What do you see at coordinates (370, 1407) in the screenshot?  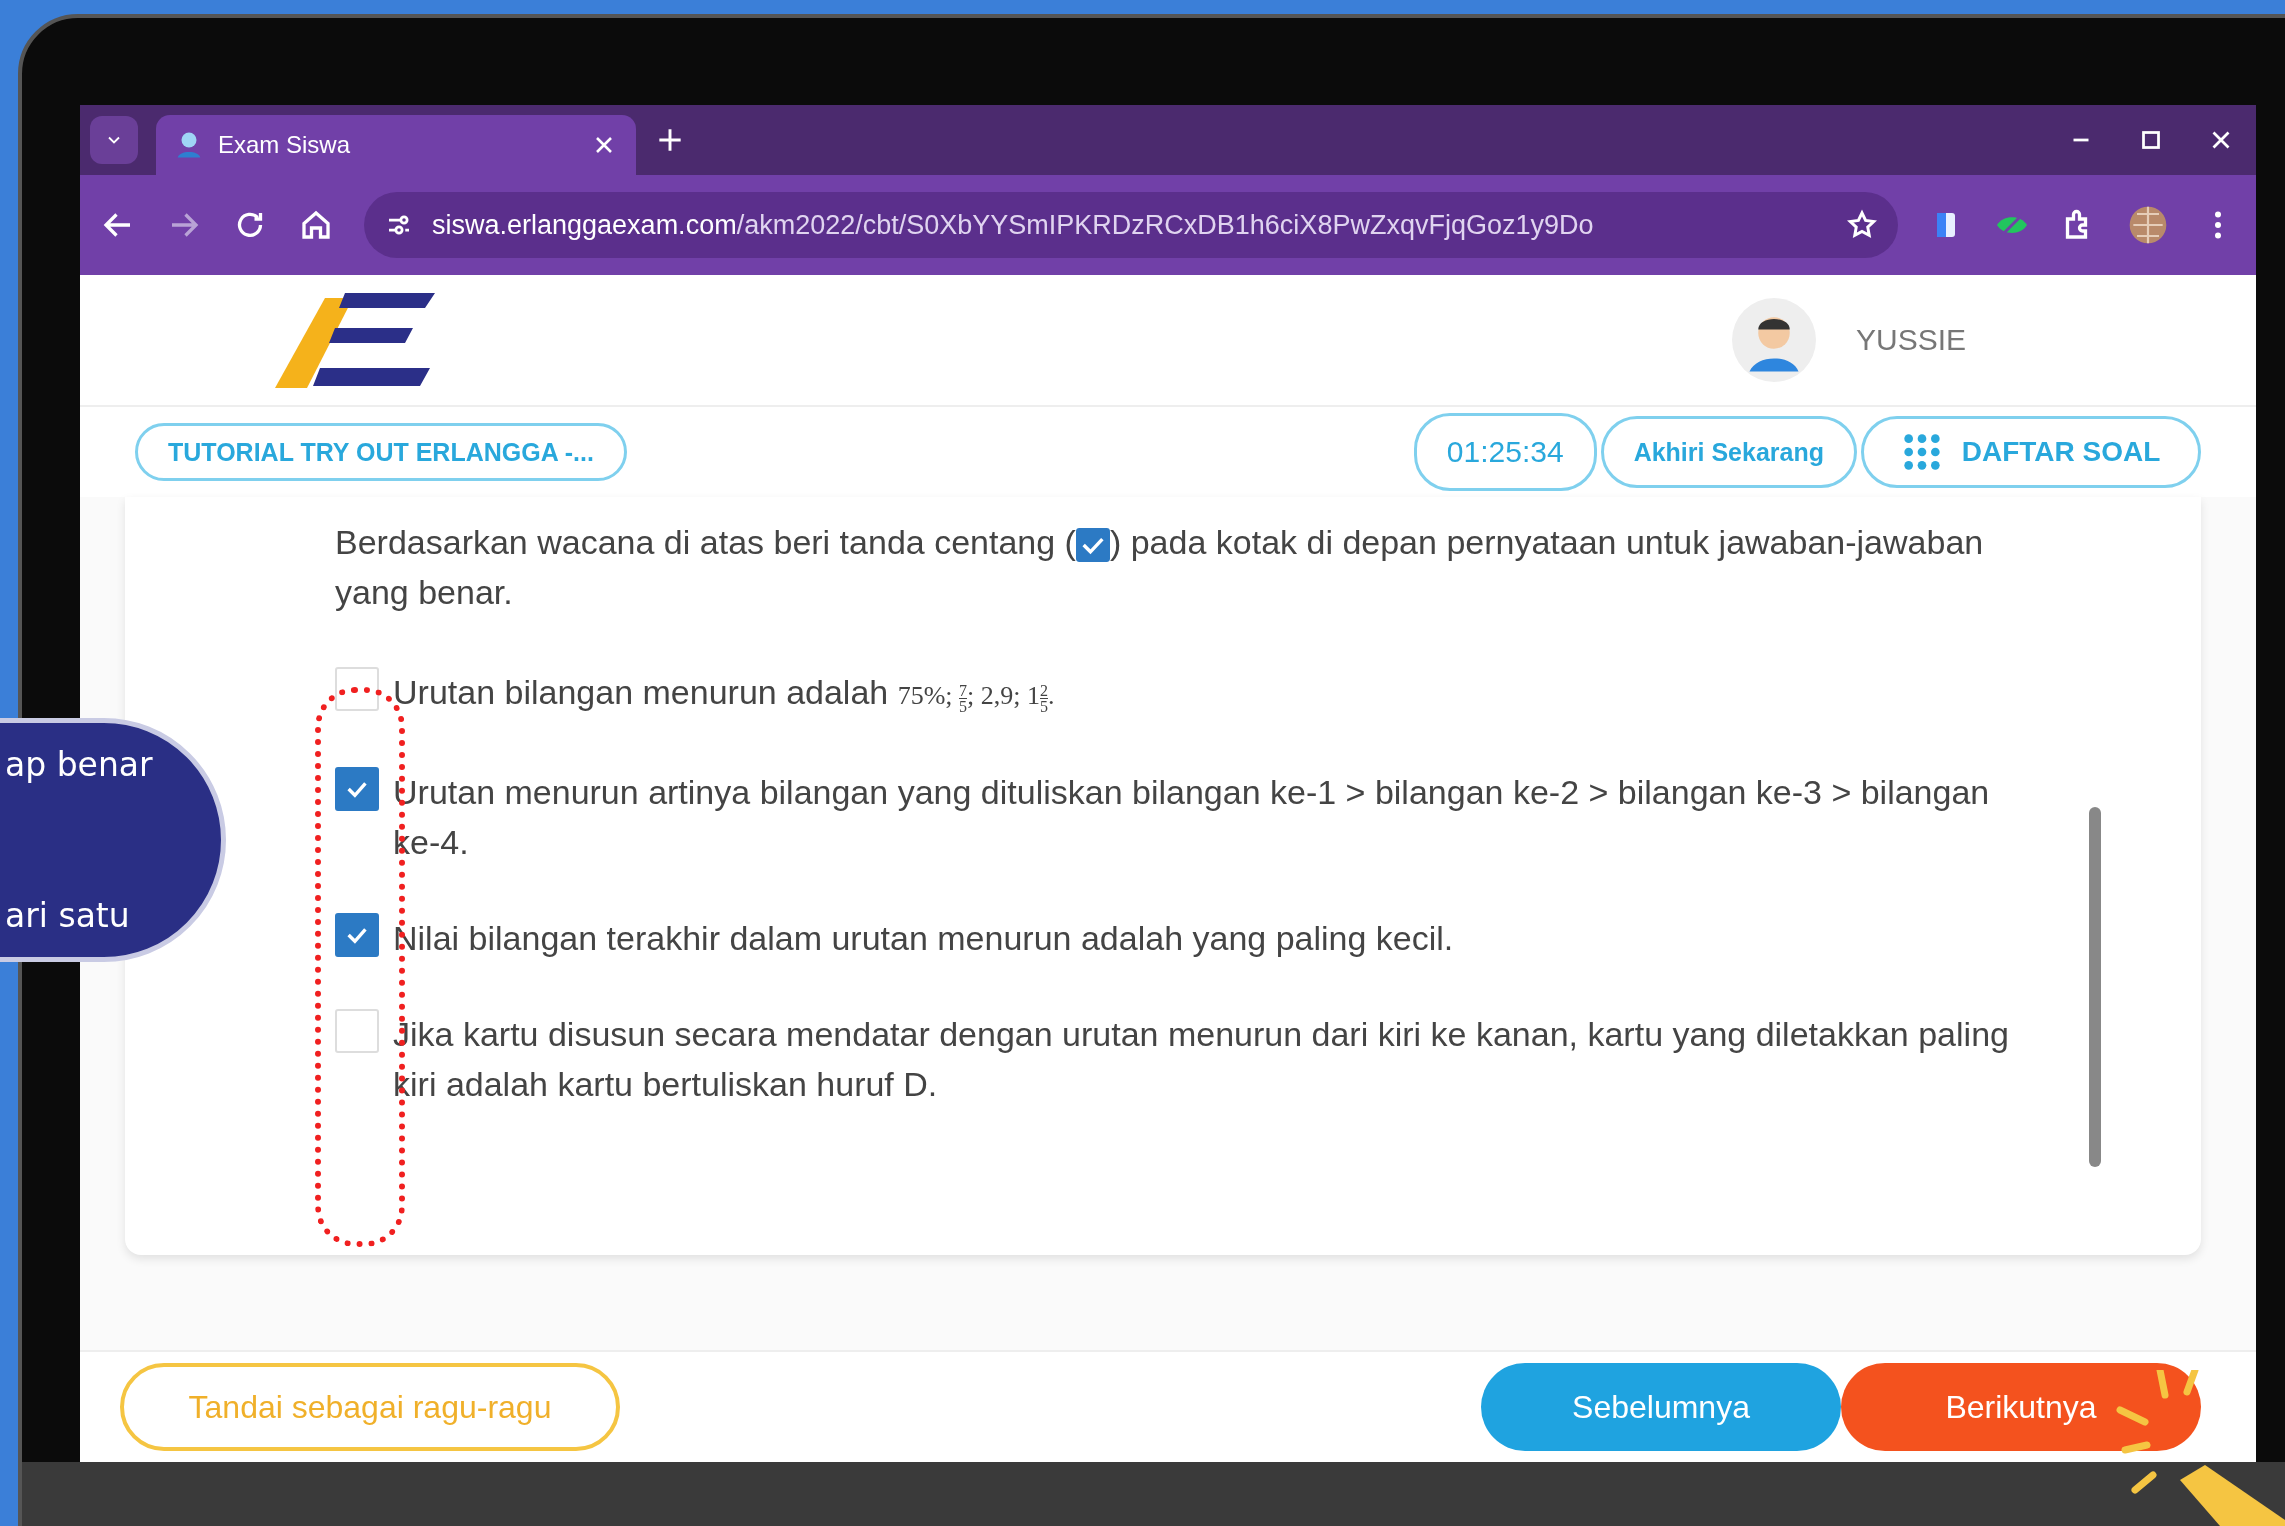 I see `mark-doubtful-button: Tandai sebagai ragu-ragu` at bounding box center [370, 1407].